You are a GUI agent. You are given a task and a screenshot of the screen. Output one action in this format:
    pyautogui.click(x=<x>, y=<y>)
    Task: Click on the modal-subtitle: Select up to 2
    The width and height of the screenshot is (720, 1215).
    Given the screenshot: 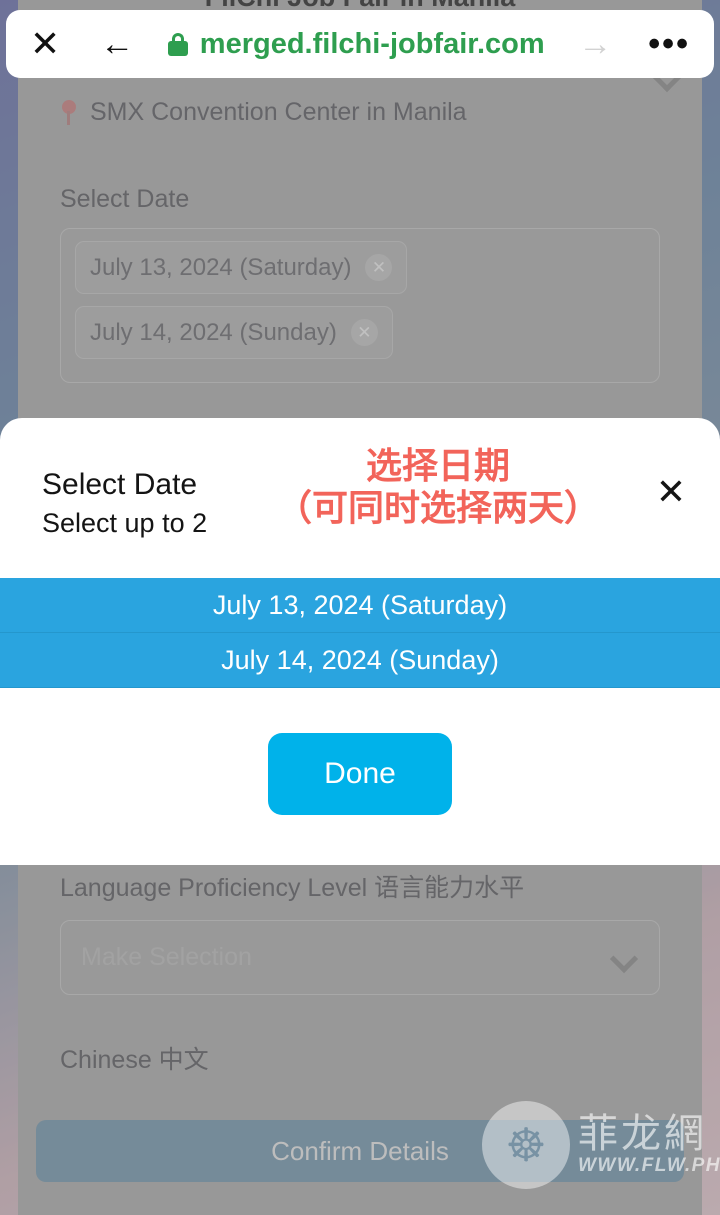 What is the action you would take?
    pyautogui.click(x=125, y=523)
    